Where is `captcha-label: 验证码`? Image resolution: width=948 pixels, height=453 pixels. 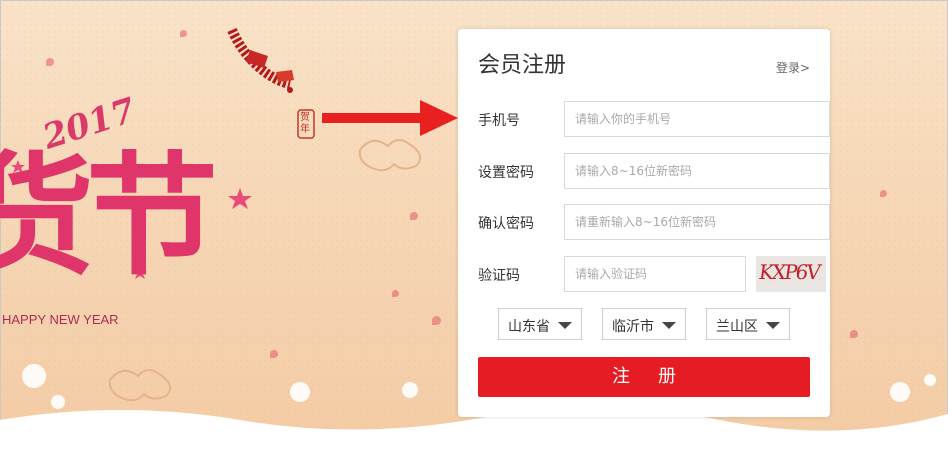
captcha-label: 验证码 is located at coordinates (499, 276).